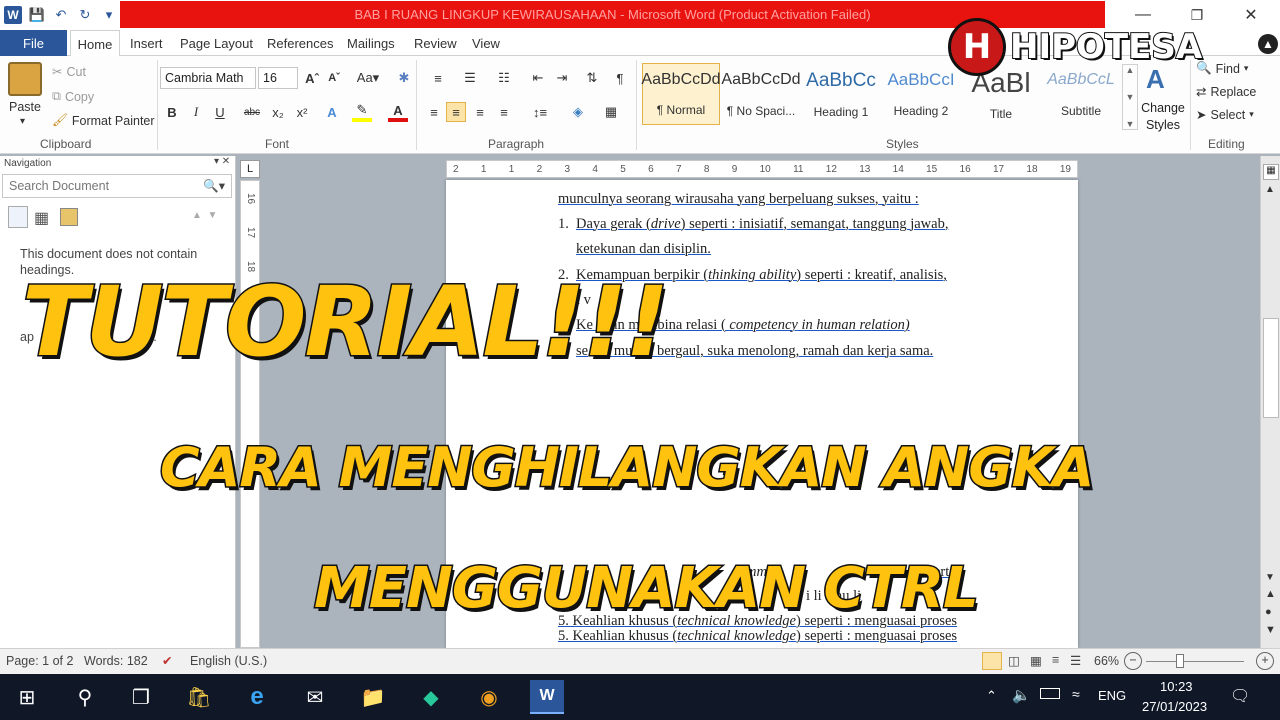 This screenshot has height=720, width=1280. What do you see at coordinates (1271, 368) in the screenshot?
I see `scroll-thumb` at bounding box center [1271, 368].